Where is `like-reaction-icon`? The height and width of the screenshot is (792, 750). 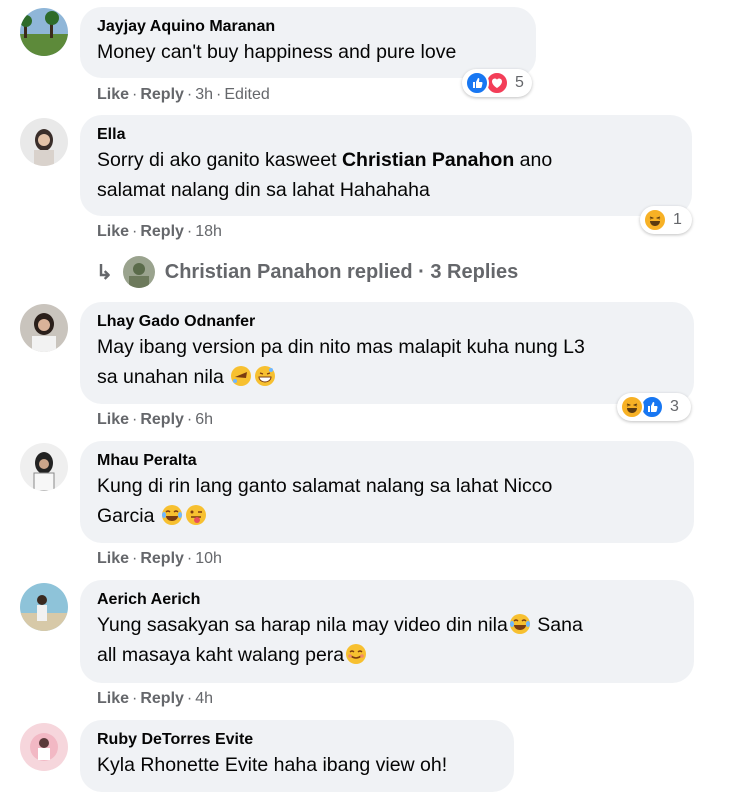
like-reaction-icon is located at coordinates (477, 83).